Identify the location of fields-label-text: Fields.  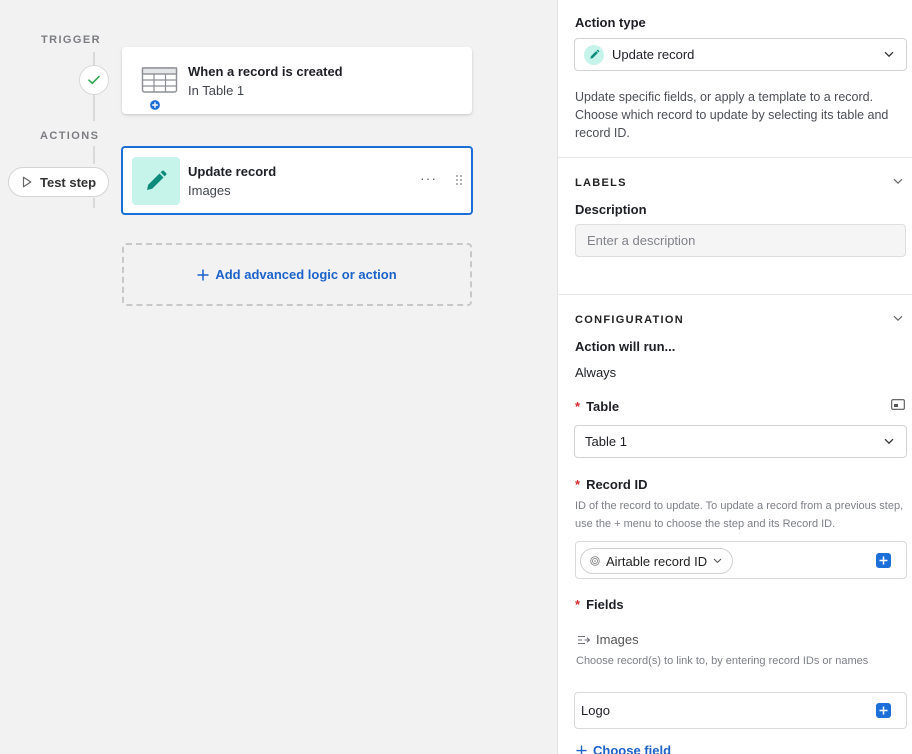
(605, 604).